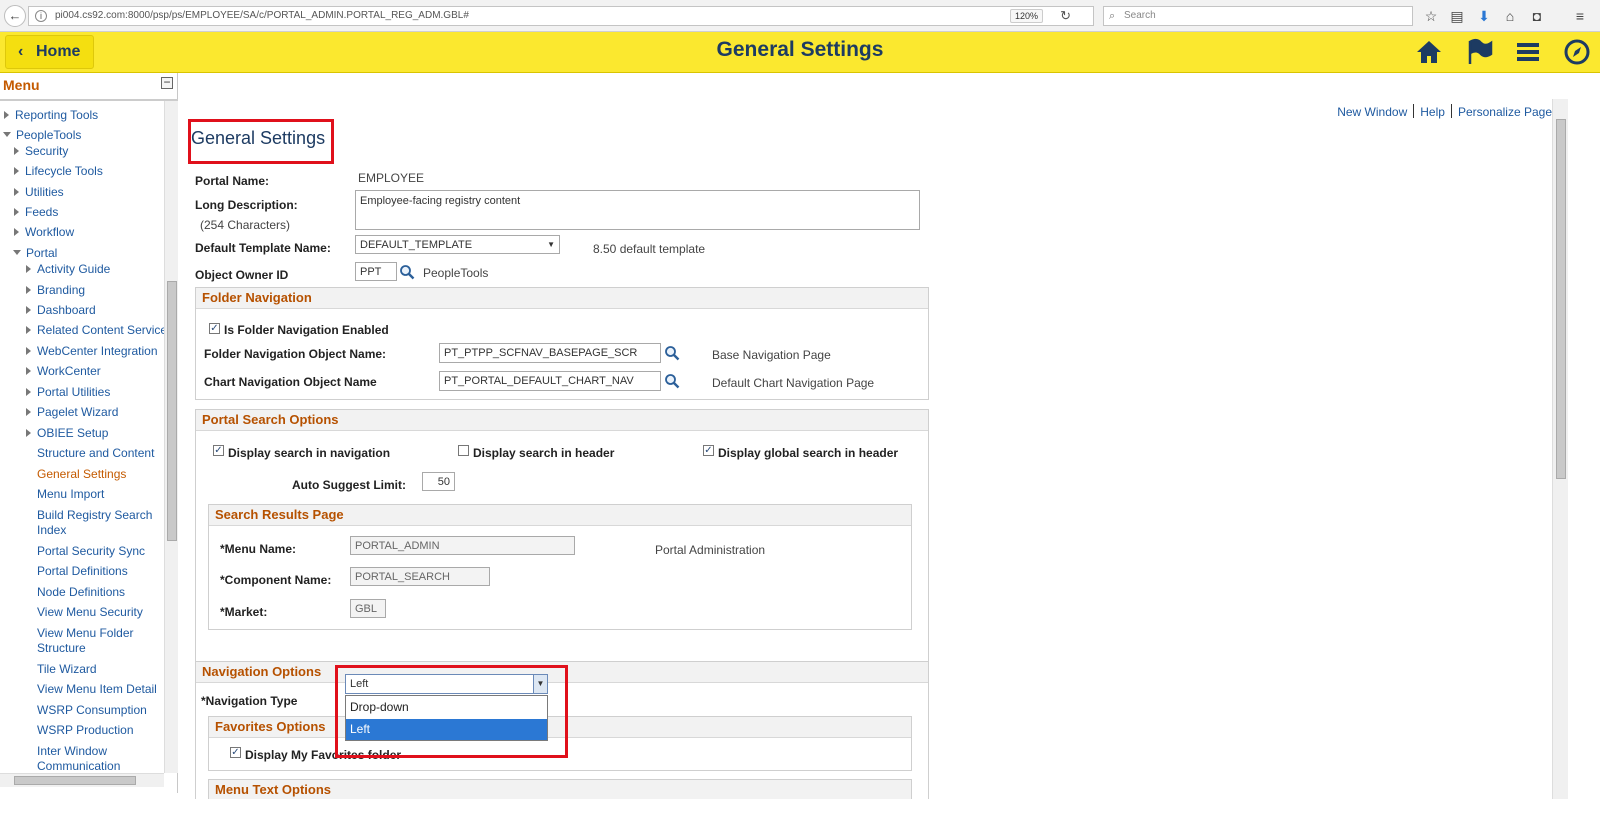  What do you see at coordinates (420, 576) in the screenshot?
I see `results-component-name-input: PORTAL_SEARCH` at bounding box center [420, 576].